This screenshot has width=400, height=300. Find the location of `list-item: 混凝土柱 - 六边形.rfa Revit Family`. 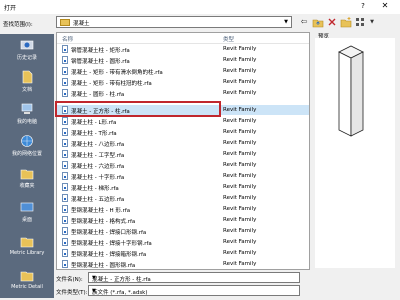

list-item: 混凝土柱 - 六边形.rfa Revit Family is located at coordinates (183, 165).